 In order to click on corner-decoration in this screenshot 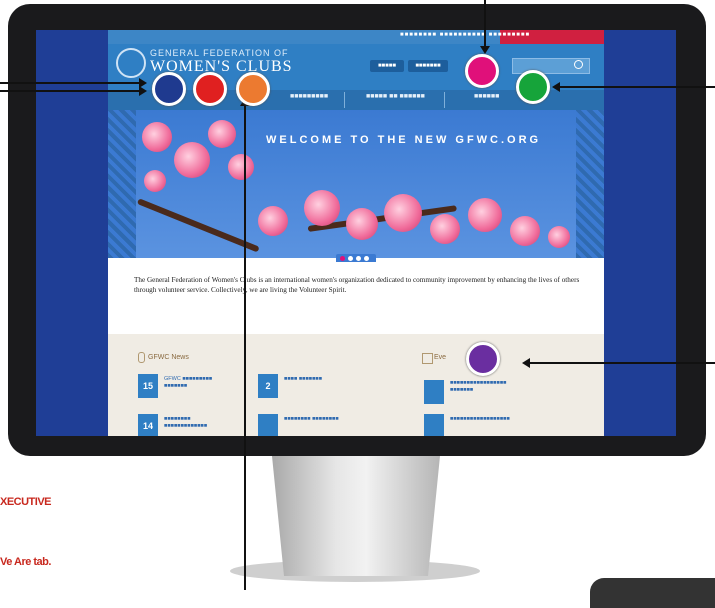, I will do `click(652, 593)`.